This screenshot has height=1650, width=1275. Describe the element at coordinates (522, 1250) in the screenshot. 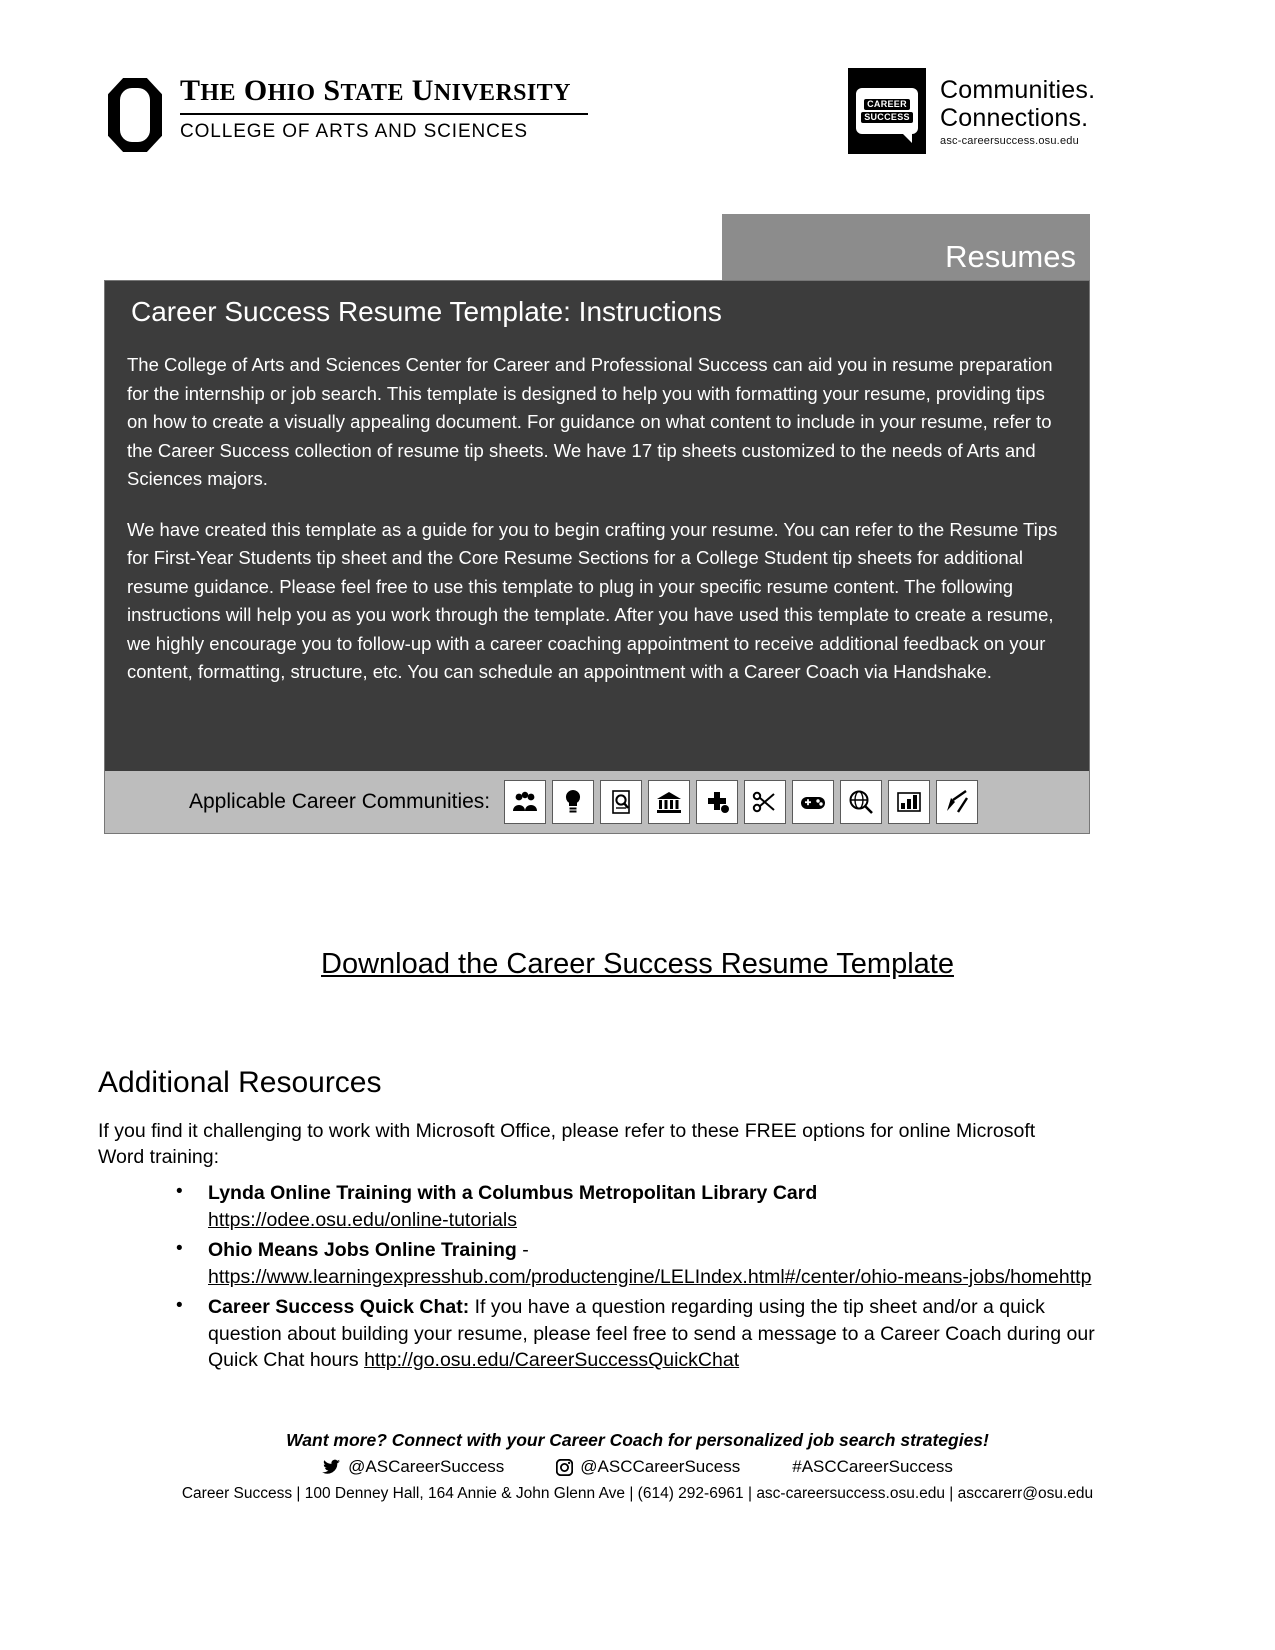

I see `resource-suffix: -` at that location.